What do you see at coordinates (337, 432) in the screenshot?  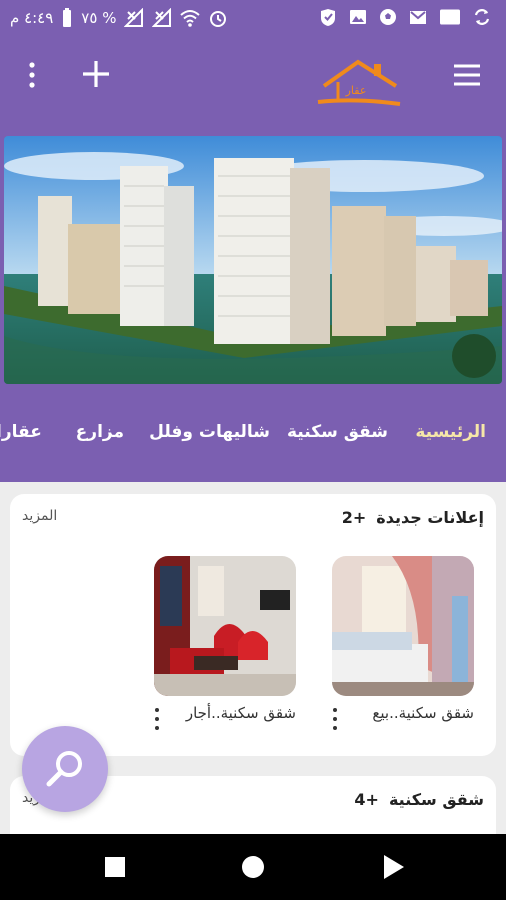 I see `tab-apartments: شقق سكنية` at bounding box center [337, 432].